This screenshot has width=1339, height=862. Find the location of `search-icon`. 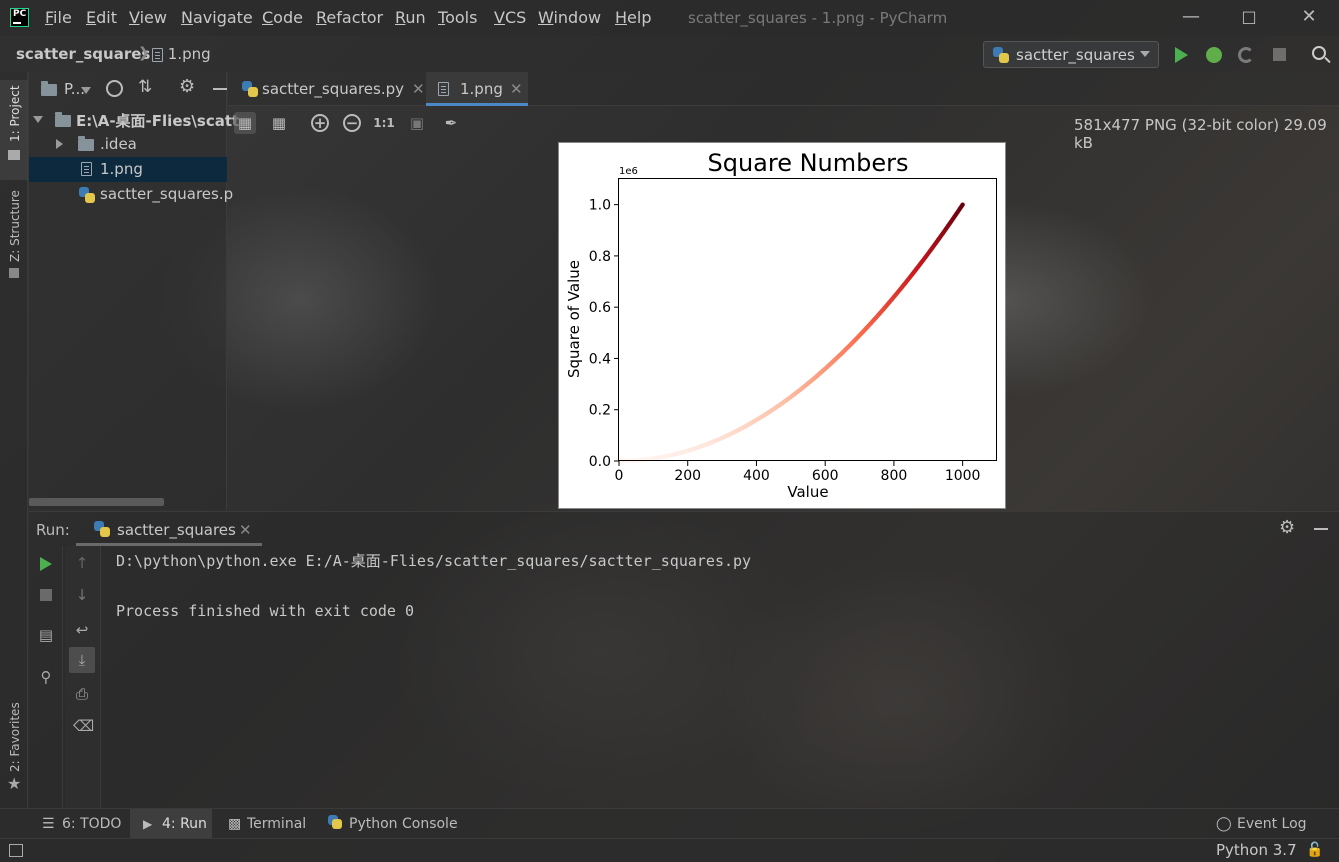

search-icon is located at coordinates (1319, 53).